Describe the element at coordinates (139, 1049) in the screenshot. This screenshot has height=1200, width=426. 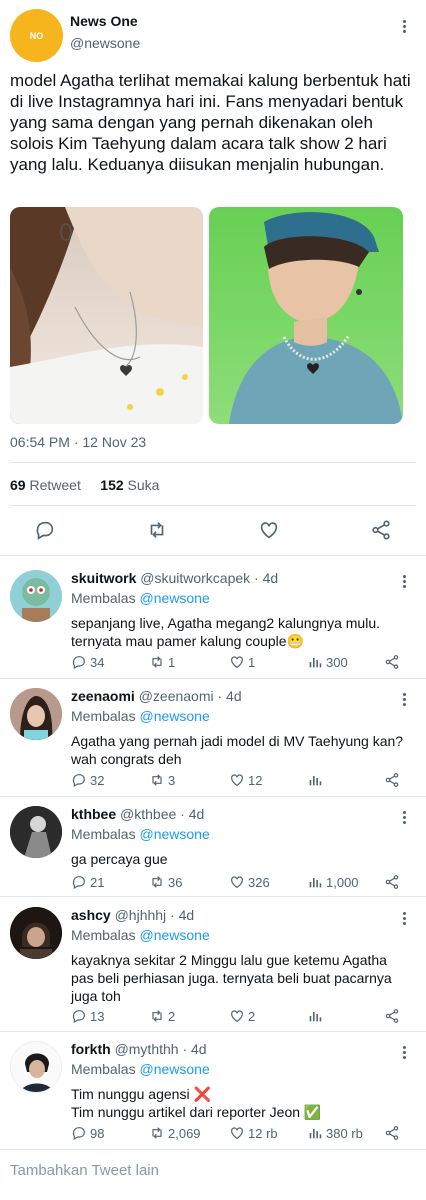
I see `reply-author: forkth @myththh · 4d` at that location.